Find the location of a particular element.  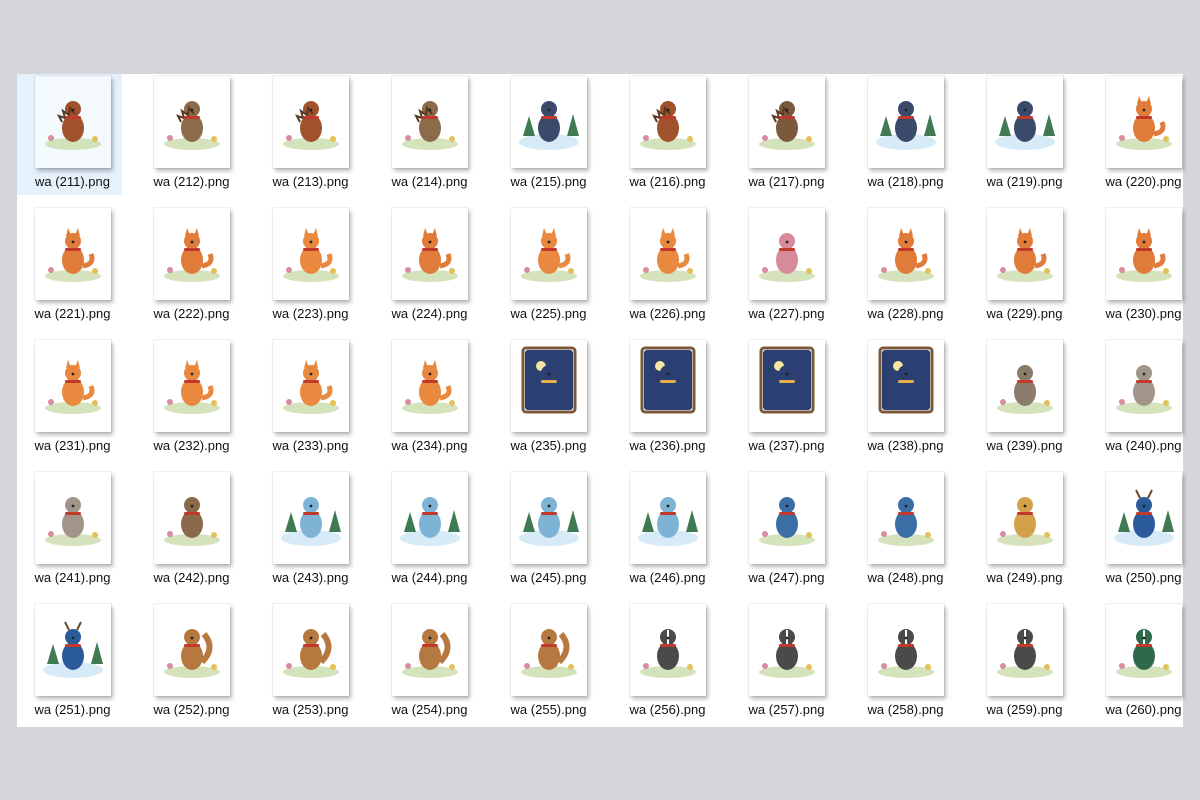

file-item: wa (233).png is located at coordinates (310, 404).